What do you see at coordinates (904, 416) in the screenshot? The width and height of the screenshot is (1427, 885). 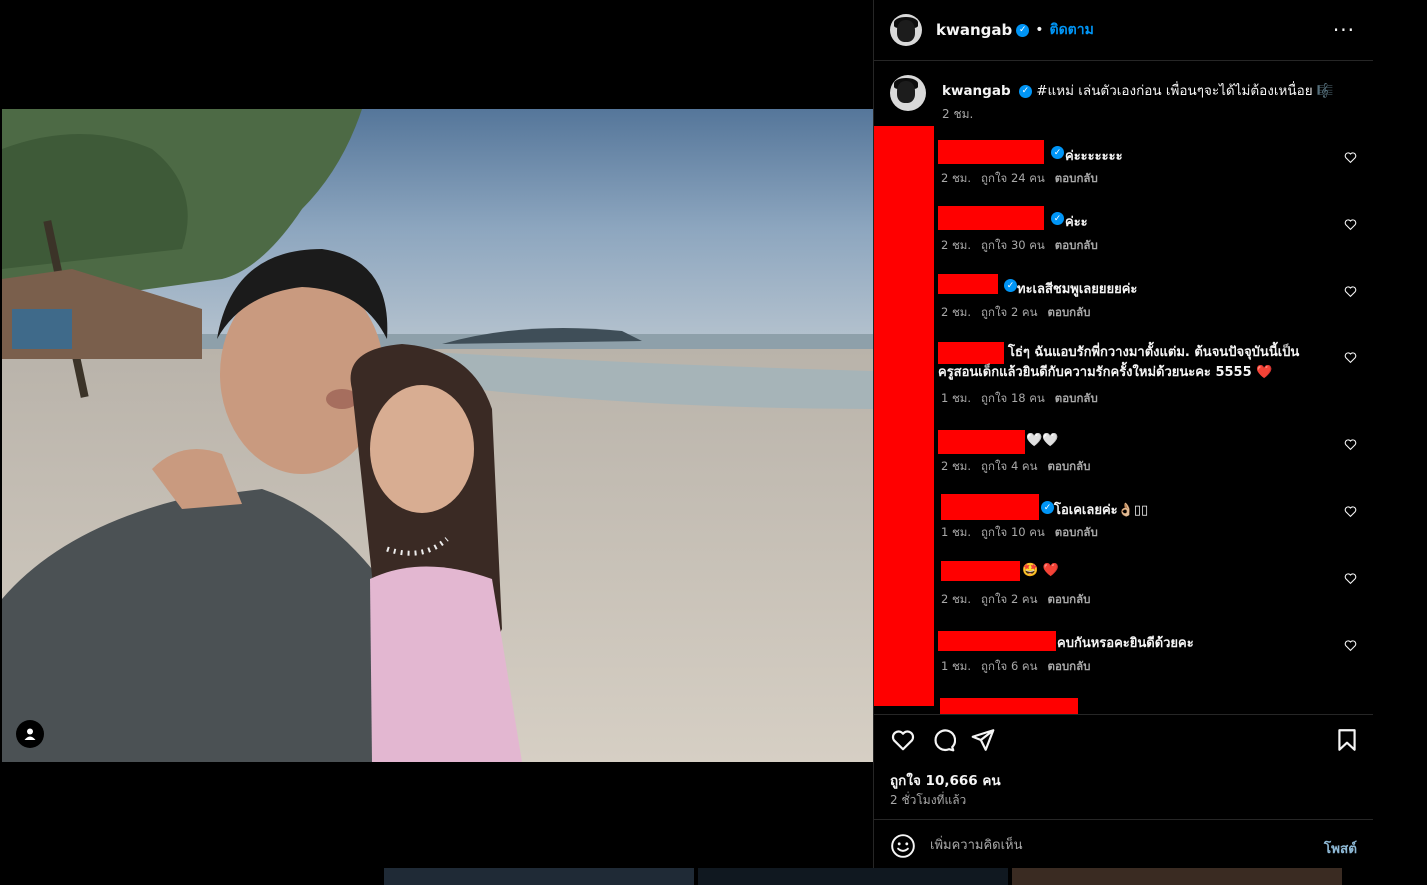 I see `redacted-avatars` at bounding box center [904, 416].